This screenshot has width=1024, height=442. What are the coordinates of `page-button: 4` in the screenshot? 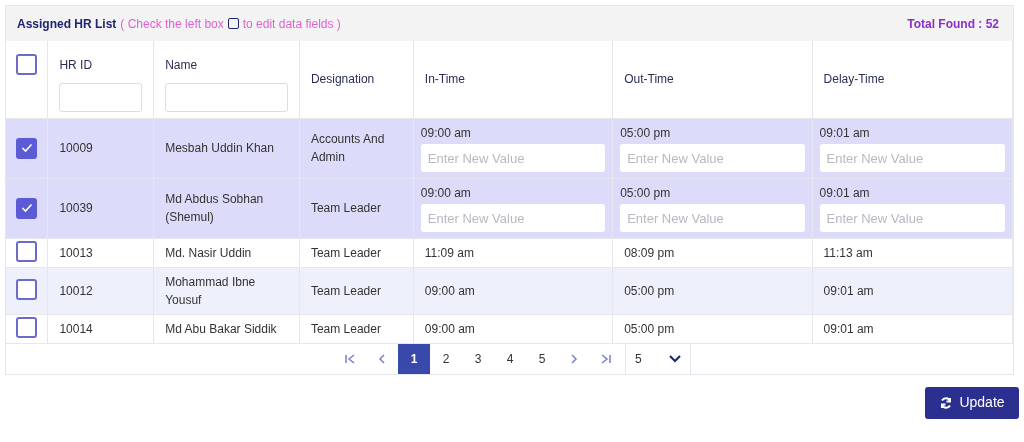 It's located at (510, 358).